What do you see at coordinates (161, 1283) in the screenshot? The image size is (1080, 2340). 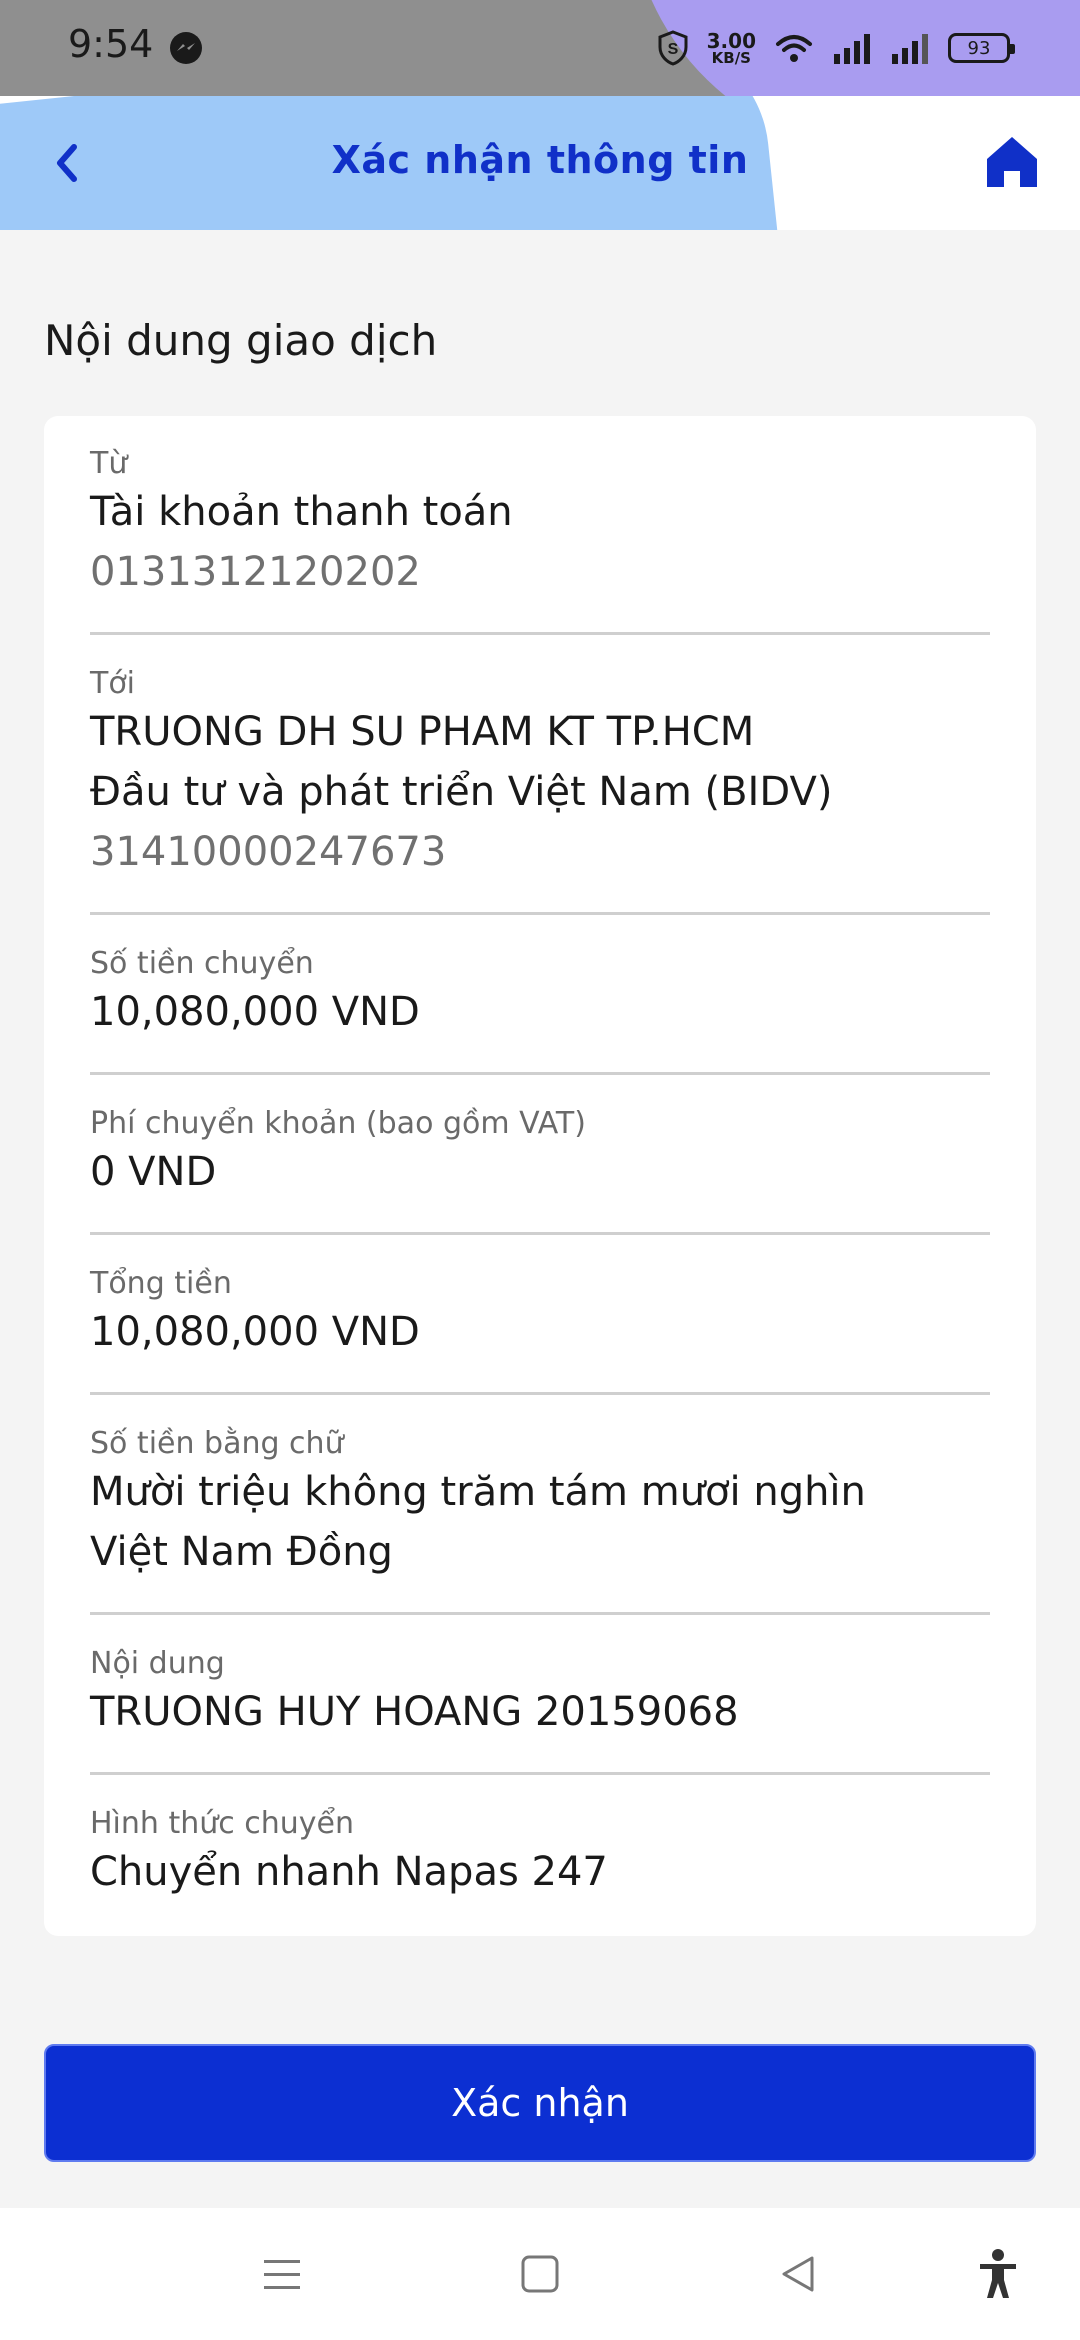 I see `field-label: Tổng tiền` at bounding box center [161, 1283].